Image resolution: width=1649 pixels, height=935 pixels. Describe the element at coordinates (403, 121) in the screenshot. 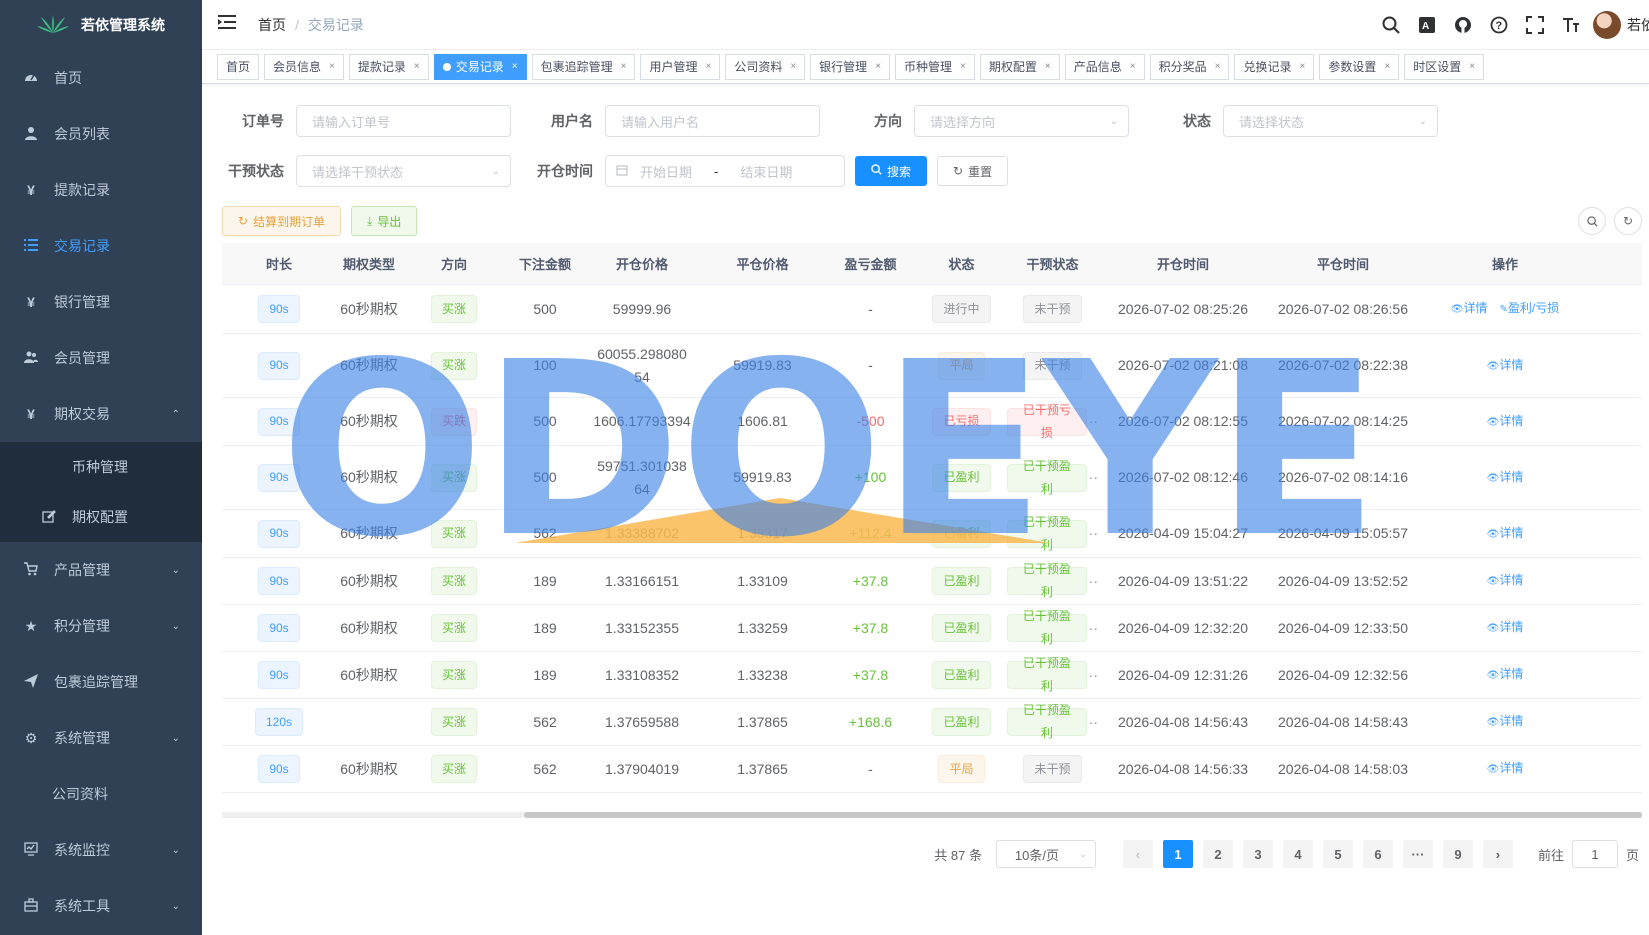

I see `order-no-input: 请输入订单号` at that location.